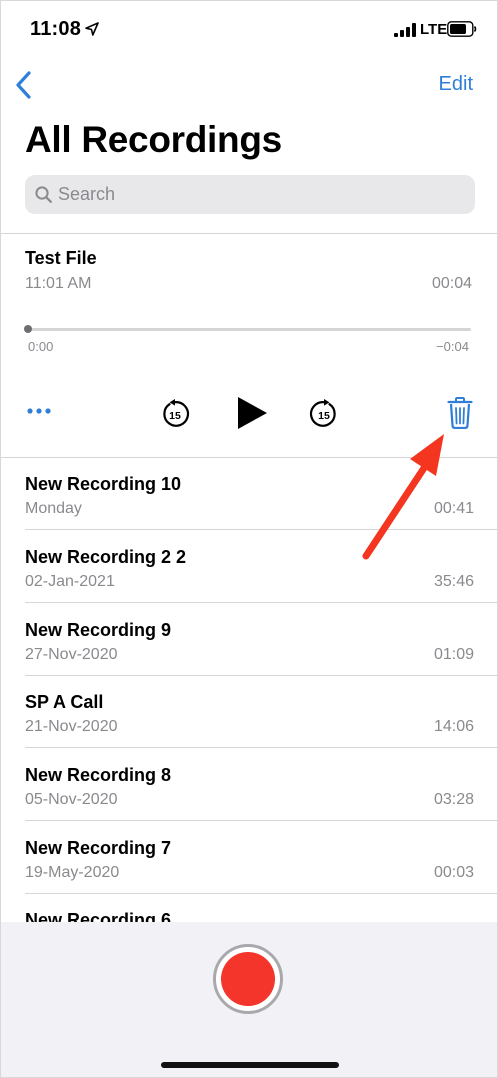  I want to click on home-indicator, so click(250, 1065).